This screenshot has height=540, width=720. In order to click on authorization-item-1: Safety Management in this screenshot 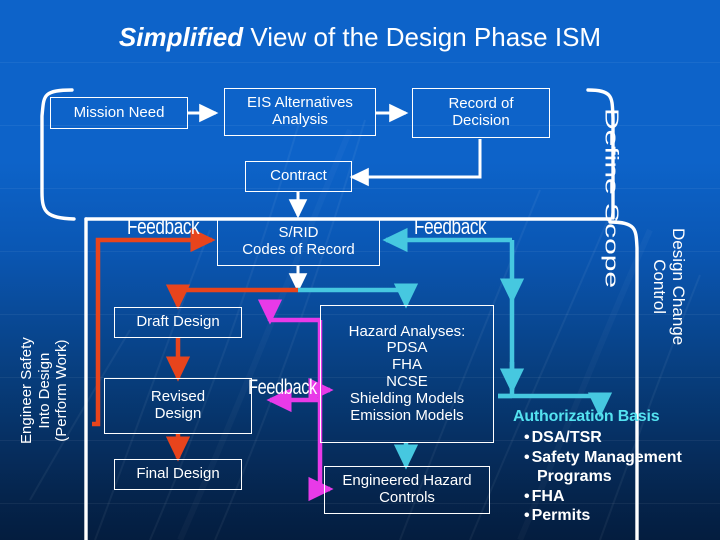, I will do `click(606, 457)`.